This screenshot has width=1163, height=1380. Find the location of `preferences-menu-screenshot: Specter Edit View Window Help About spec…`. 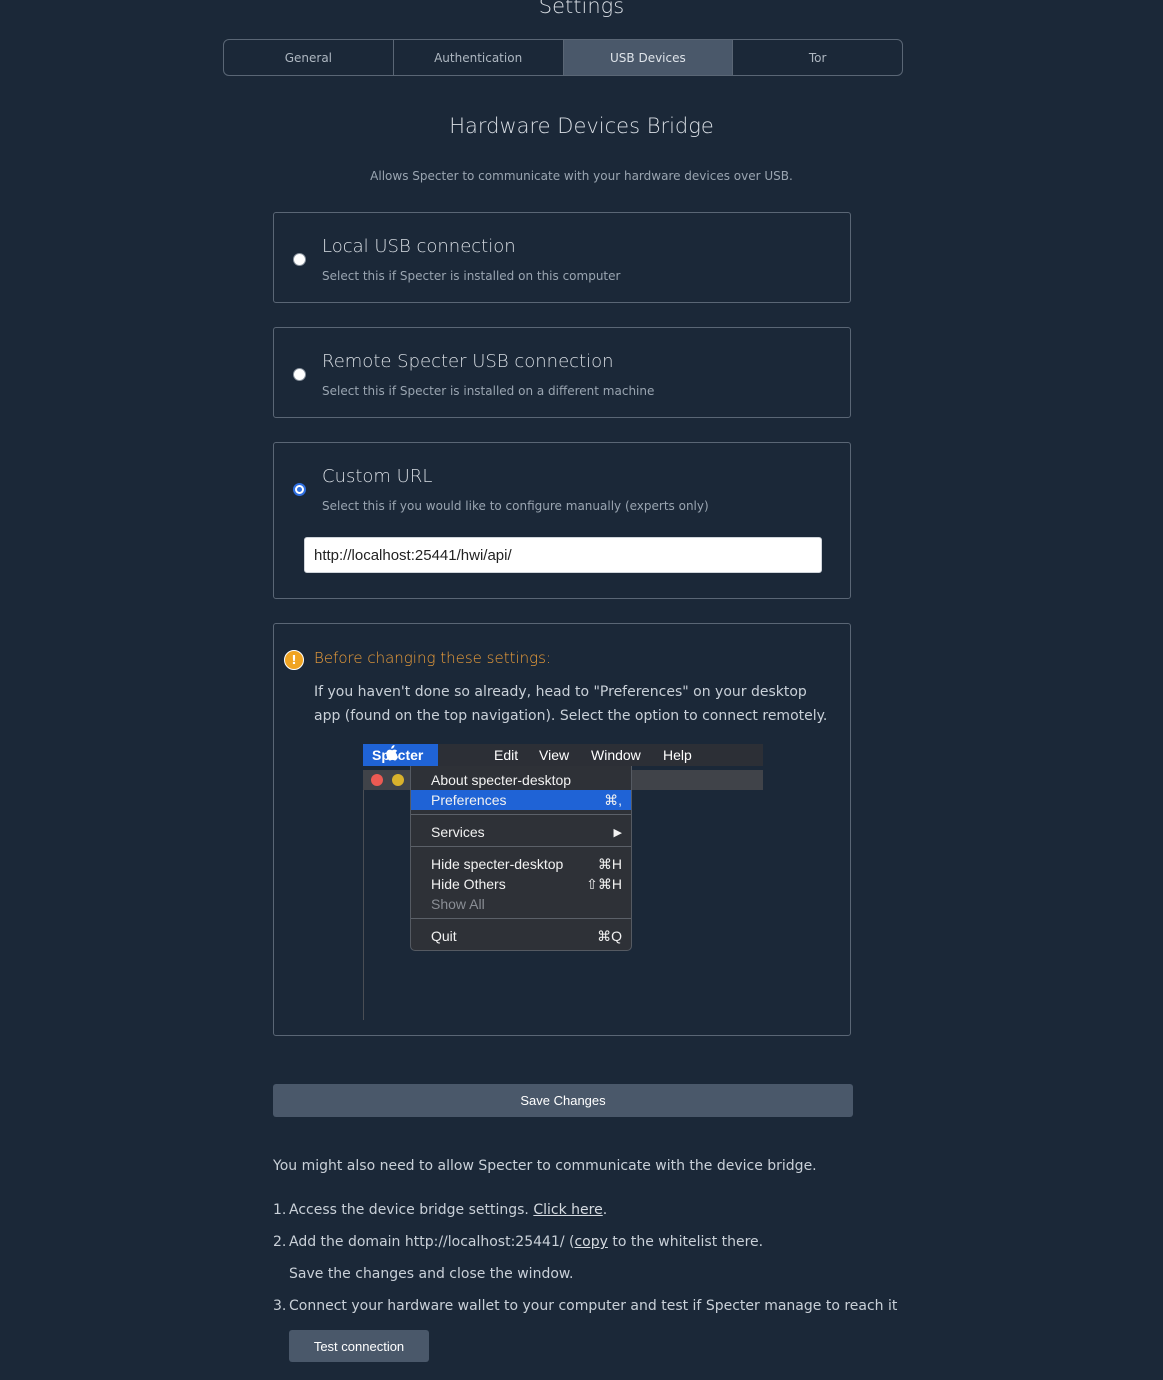

preferences-menu-screenshot: Specter Edit View Window Help About spec… is located at coordinates (563, 882).